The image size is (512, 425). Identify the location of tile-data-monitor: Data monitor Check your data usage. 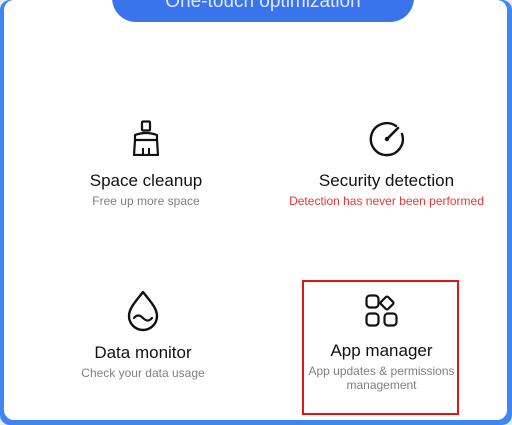
(143, 335).